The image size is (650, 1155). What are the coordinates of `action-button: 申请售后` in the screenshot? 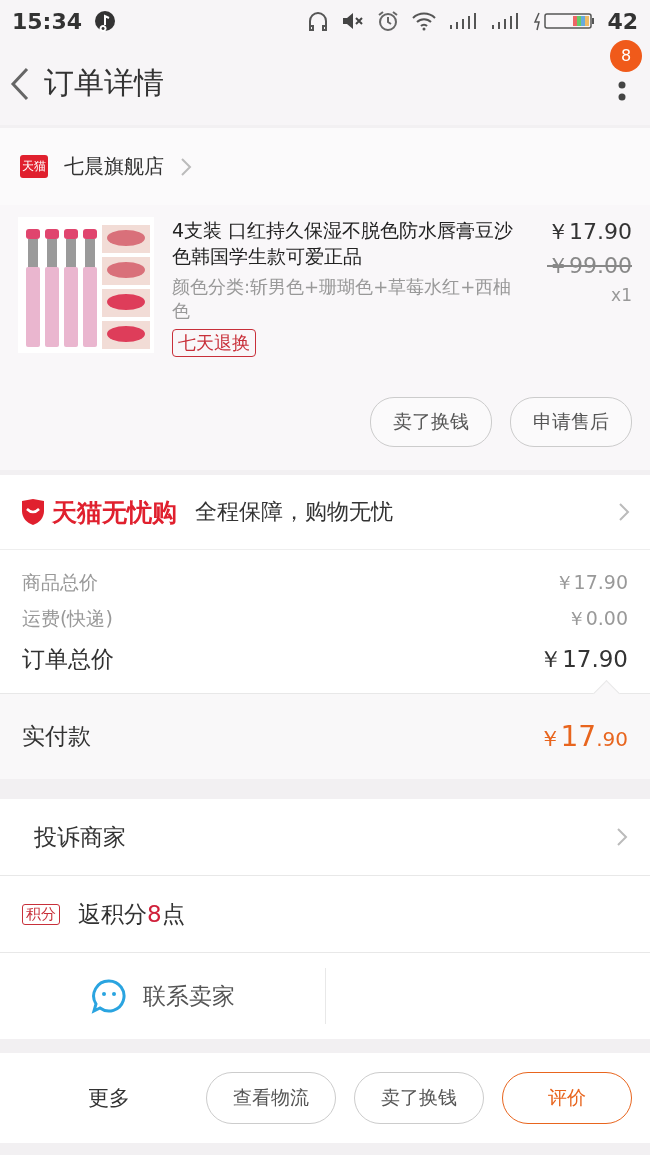 It's located at (571, 422).